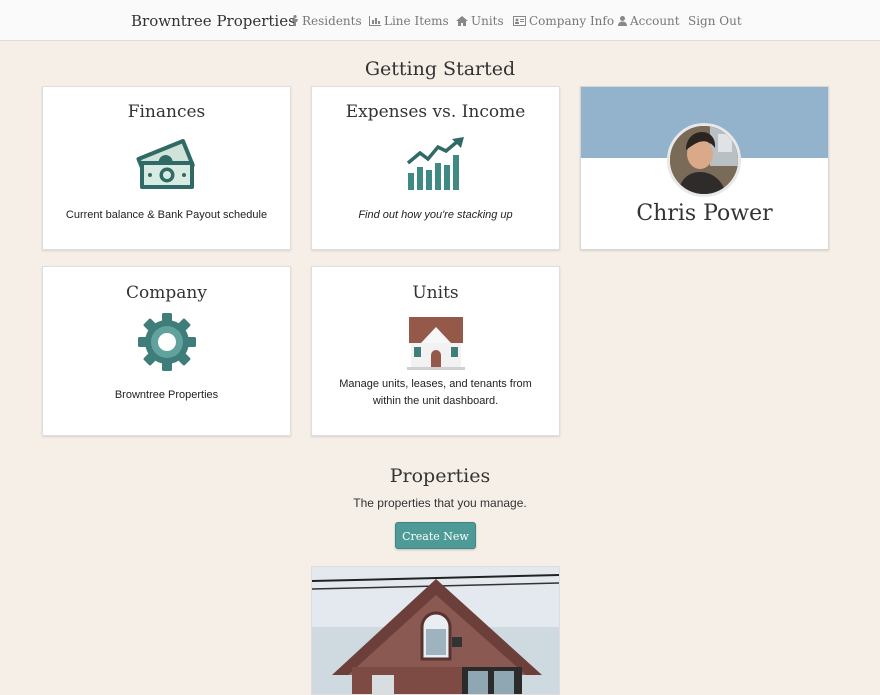 The width and height of the screenshot is (880, 695). I want to click on nav-units: Units, so click(480, 21).